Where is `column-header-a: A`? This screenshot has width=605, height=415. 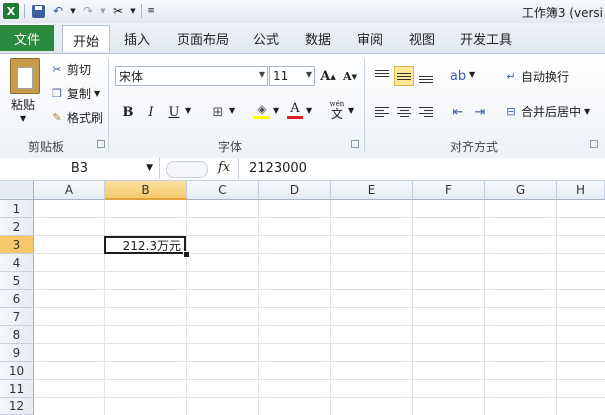
column-header-a: A is located at coordinates (69, 190).